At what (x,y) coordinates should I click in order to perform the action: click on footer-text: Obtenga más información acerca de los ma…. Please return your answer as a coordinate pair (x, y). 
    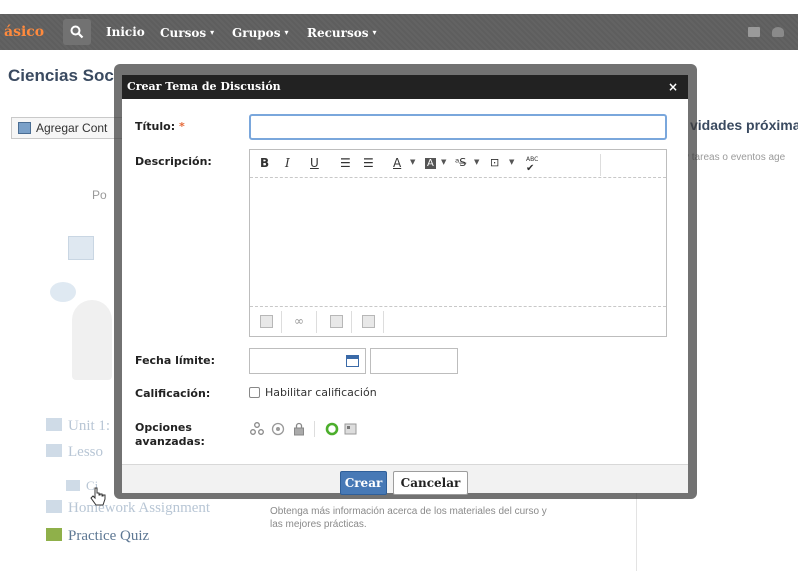
    Looking at the image, I should click on (408, 511).